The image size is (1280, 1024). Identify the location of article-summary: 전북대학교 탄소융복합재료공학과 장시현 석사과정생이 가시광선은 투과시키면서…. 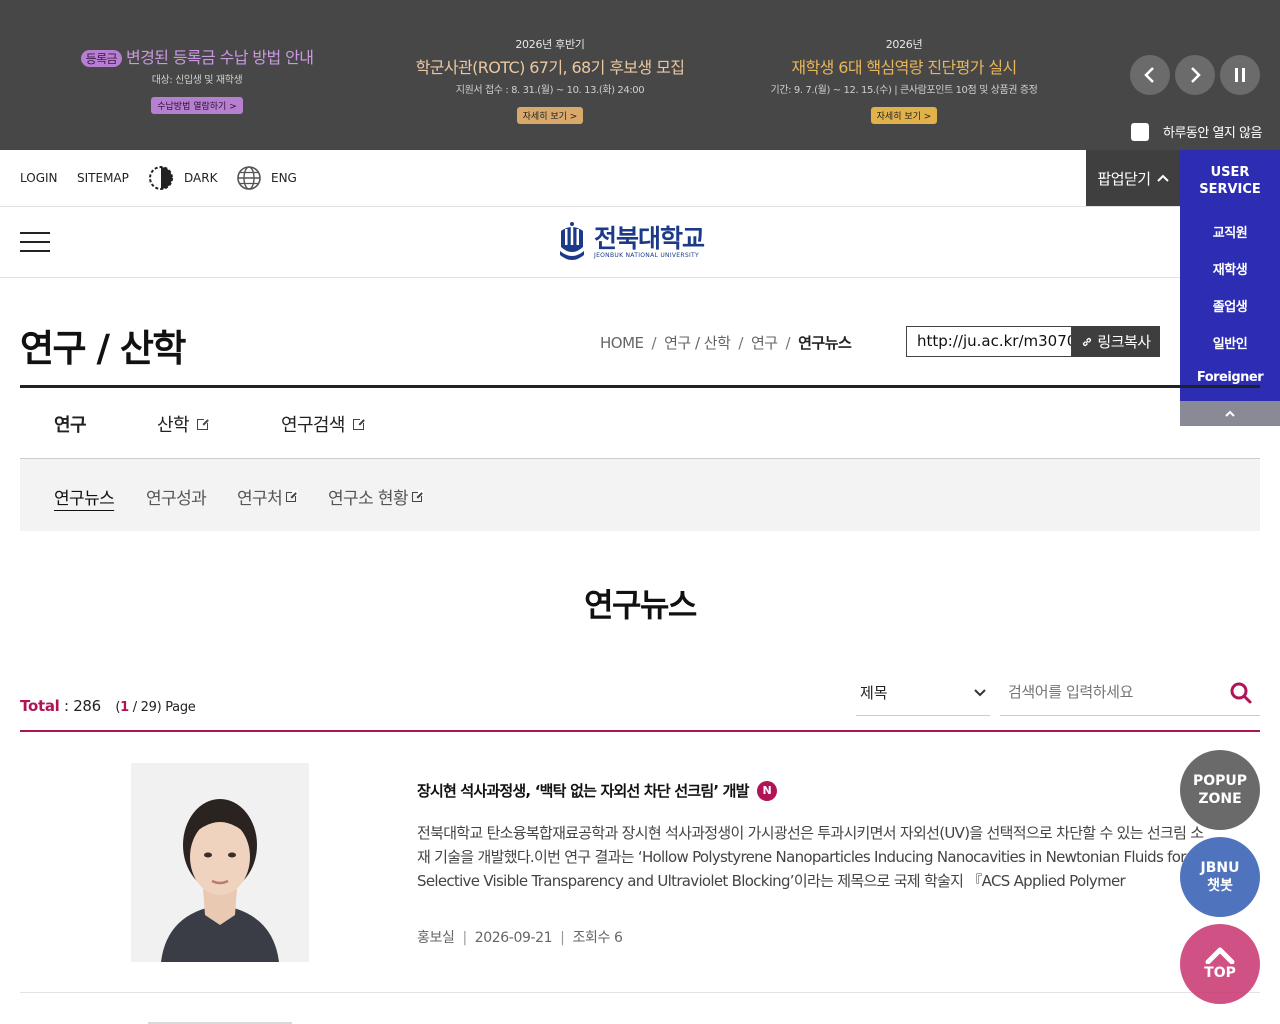
(812, 857).